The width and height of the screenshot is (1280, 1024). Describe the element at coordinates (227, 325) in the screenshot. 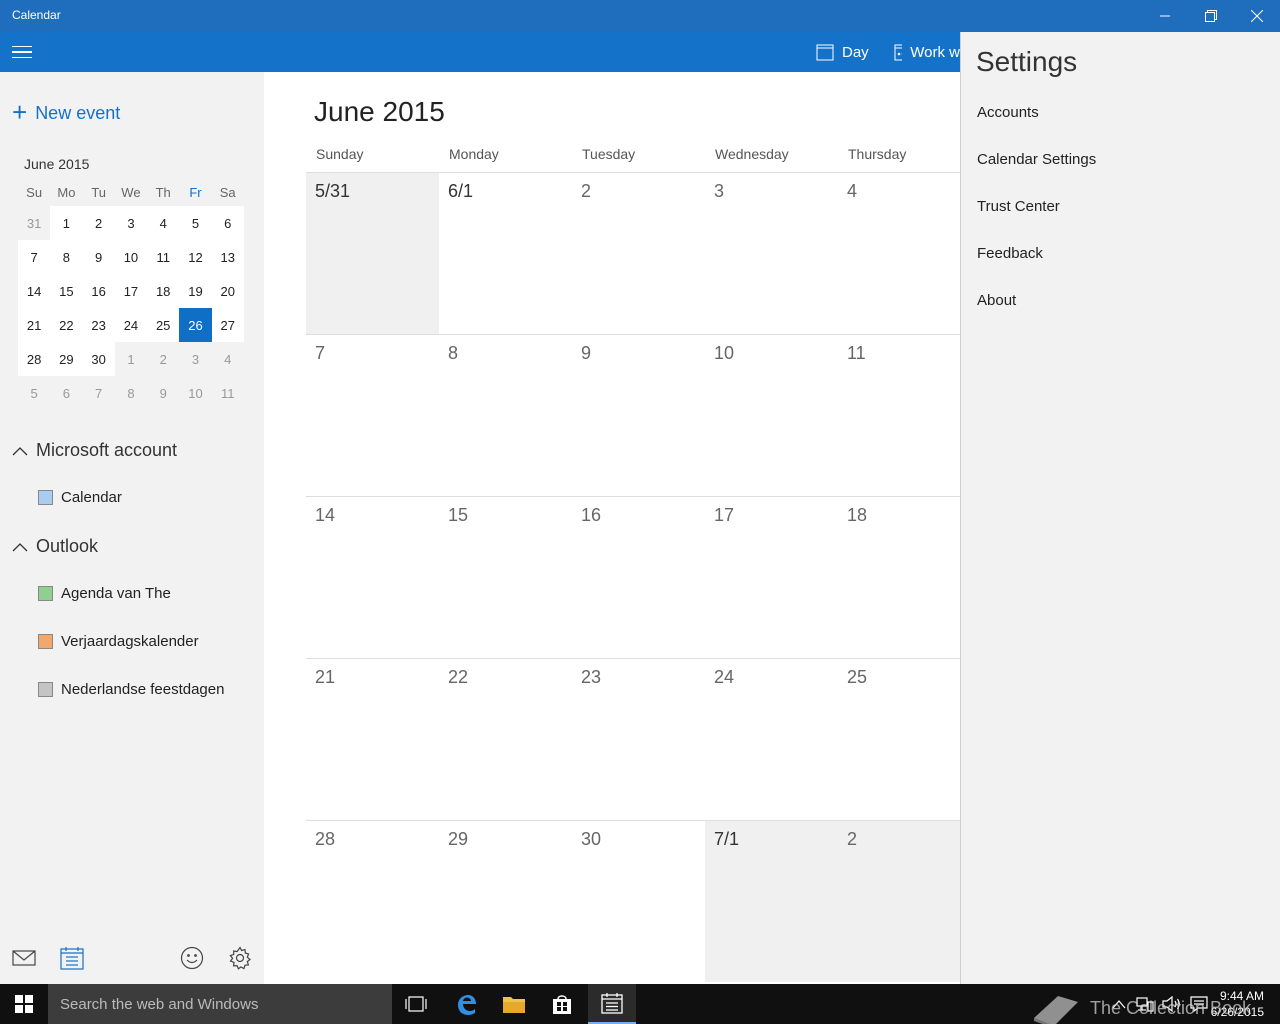

I see `mini-calendar-day: 27` at that location.